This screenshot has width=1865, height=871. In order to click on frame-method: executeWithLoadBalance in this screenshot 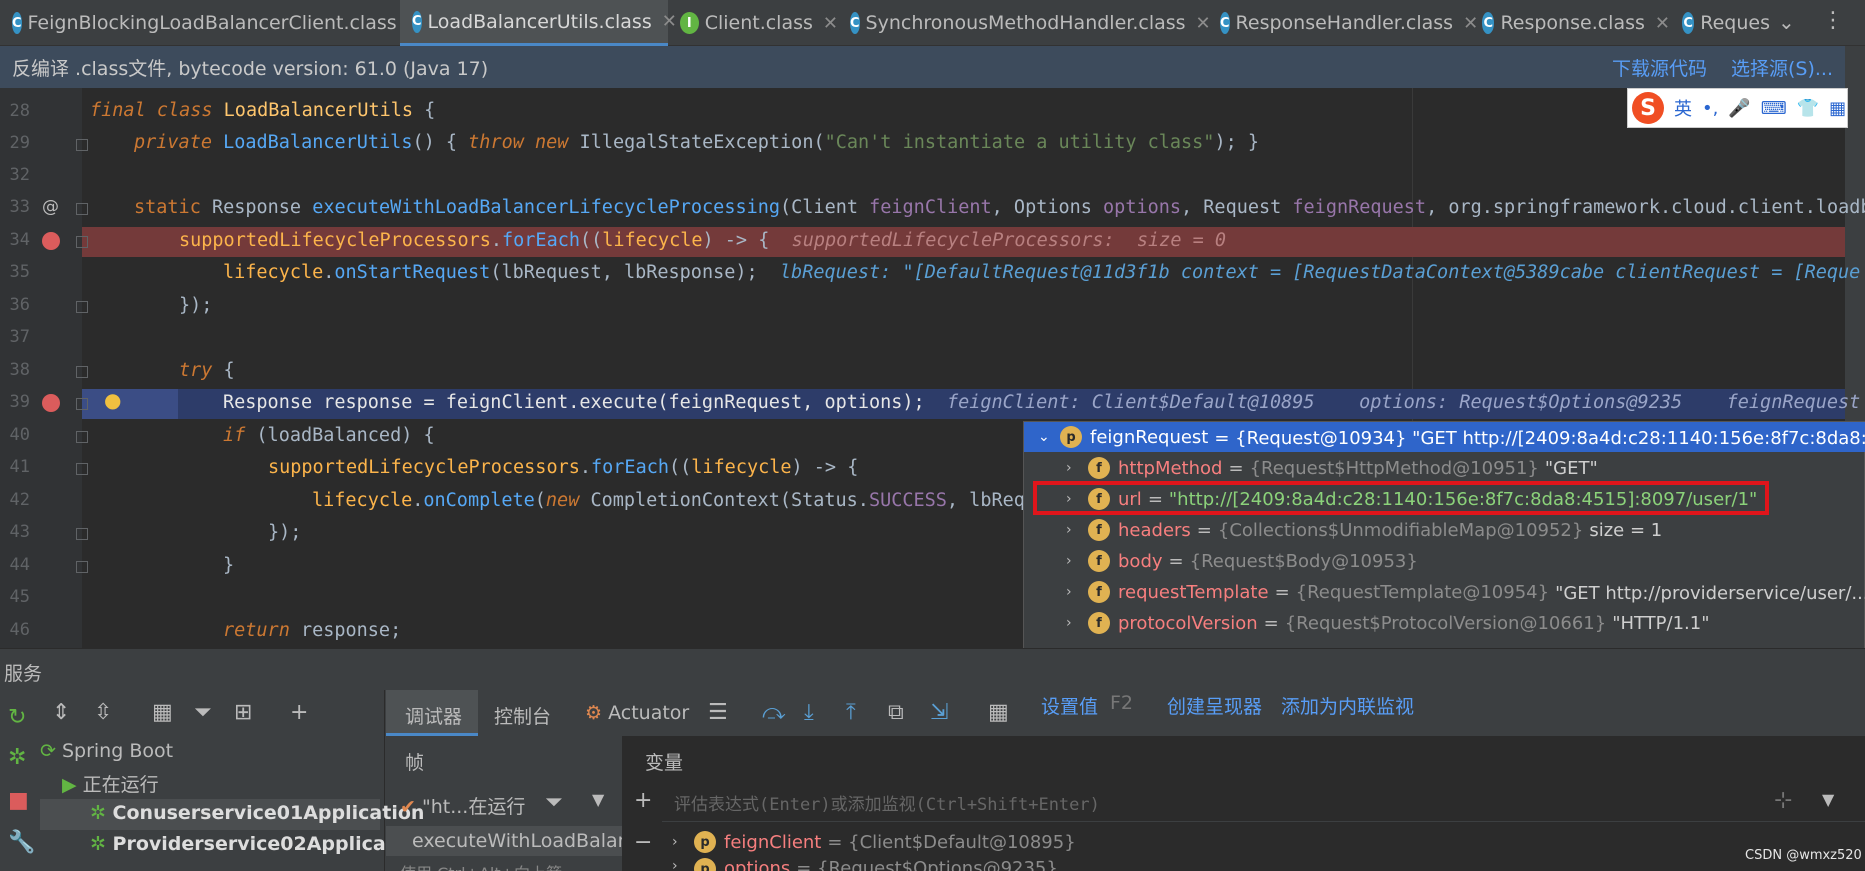, I will do `click(517, 841)`.